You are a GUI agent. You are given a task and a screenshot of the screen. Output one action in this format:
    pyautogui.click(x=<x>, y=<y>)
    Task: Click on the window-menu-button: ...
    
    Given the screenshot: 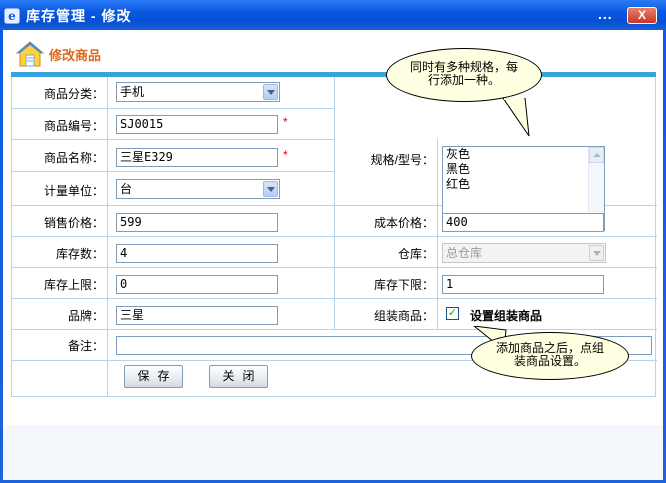 What is the action you would take?
    pyautogui.click(x=605, y=14)
    